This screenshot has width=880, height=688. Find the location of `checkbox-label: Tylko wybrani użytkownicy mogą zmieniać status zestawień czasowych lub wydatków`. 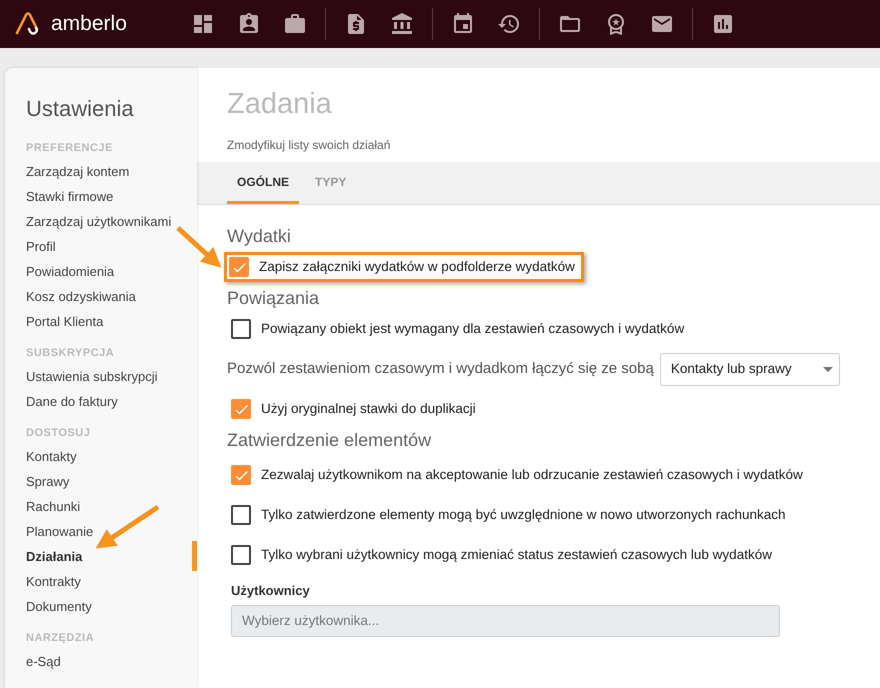

checkbox-label: Tylko wybrani użytkownicy mogą zmieniać status zestawień czasowych lub wydatków is located at coordinates (516, 555).